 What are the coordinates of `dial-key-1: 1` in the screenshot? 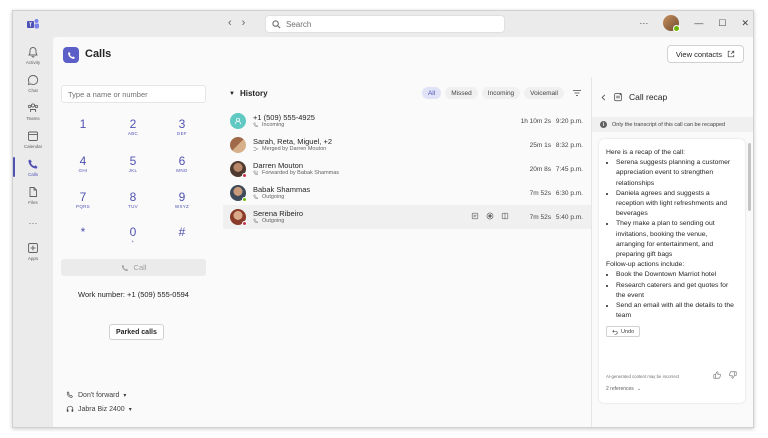 It's located at (83, 124).